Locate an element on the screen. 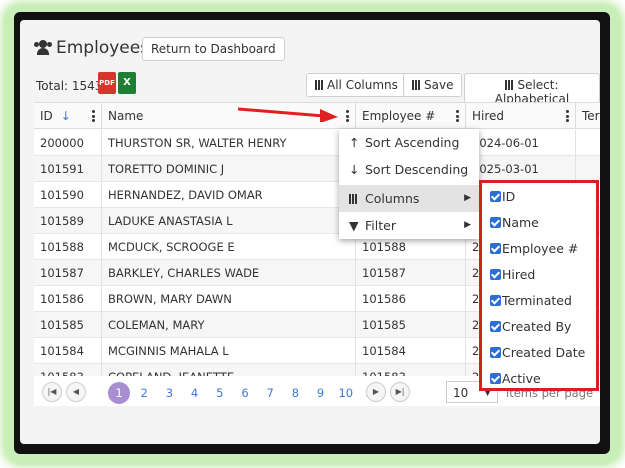 Image resolution: width=625 pixels, height=468 pixels. cell-id: 101584 is located at coordinates (68, 351).